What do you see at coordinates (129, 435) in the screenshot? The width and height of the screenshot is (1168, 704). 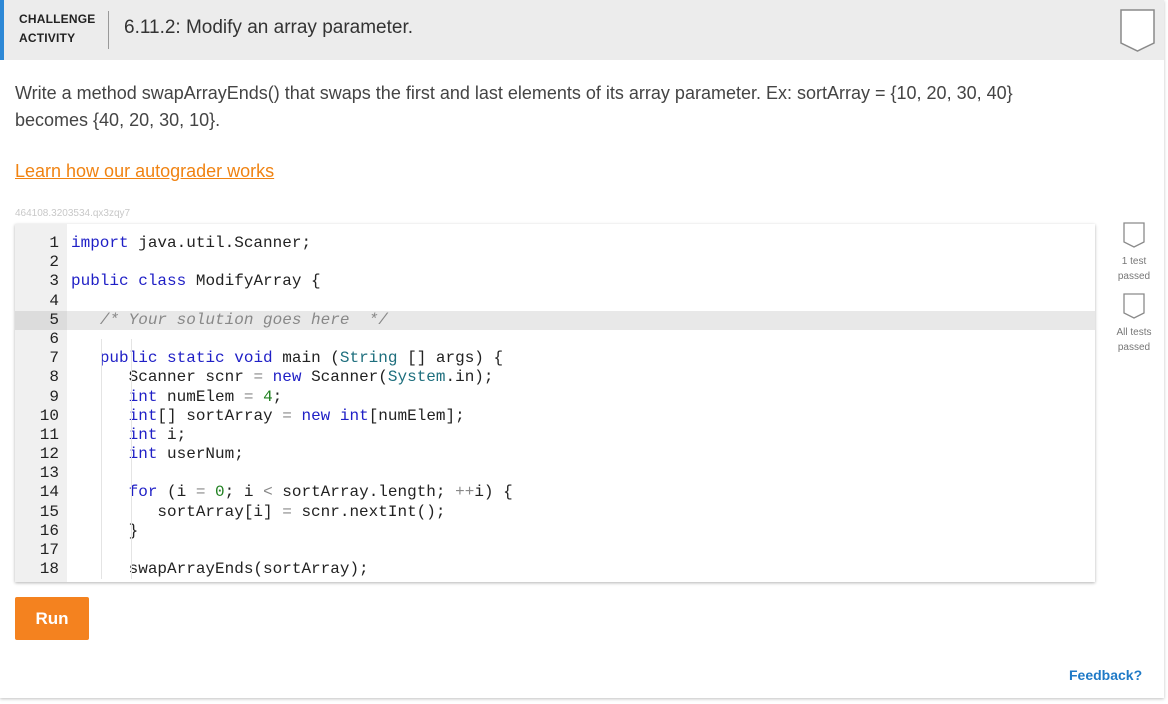 I see `code-text: int i;` at bounding box center [129, 435].